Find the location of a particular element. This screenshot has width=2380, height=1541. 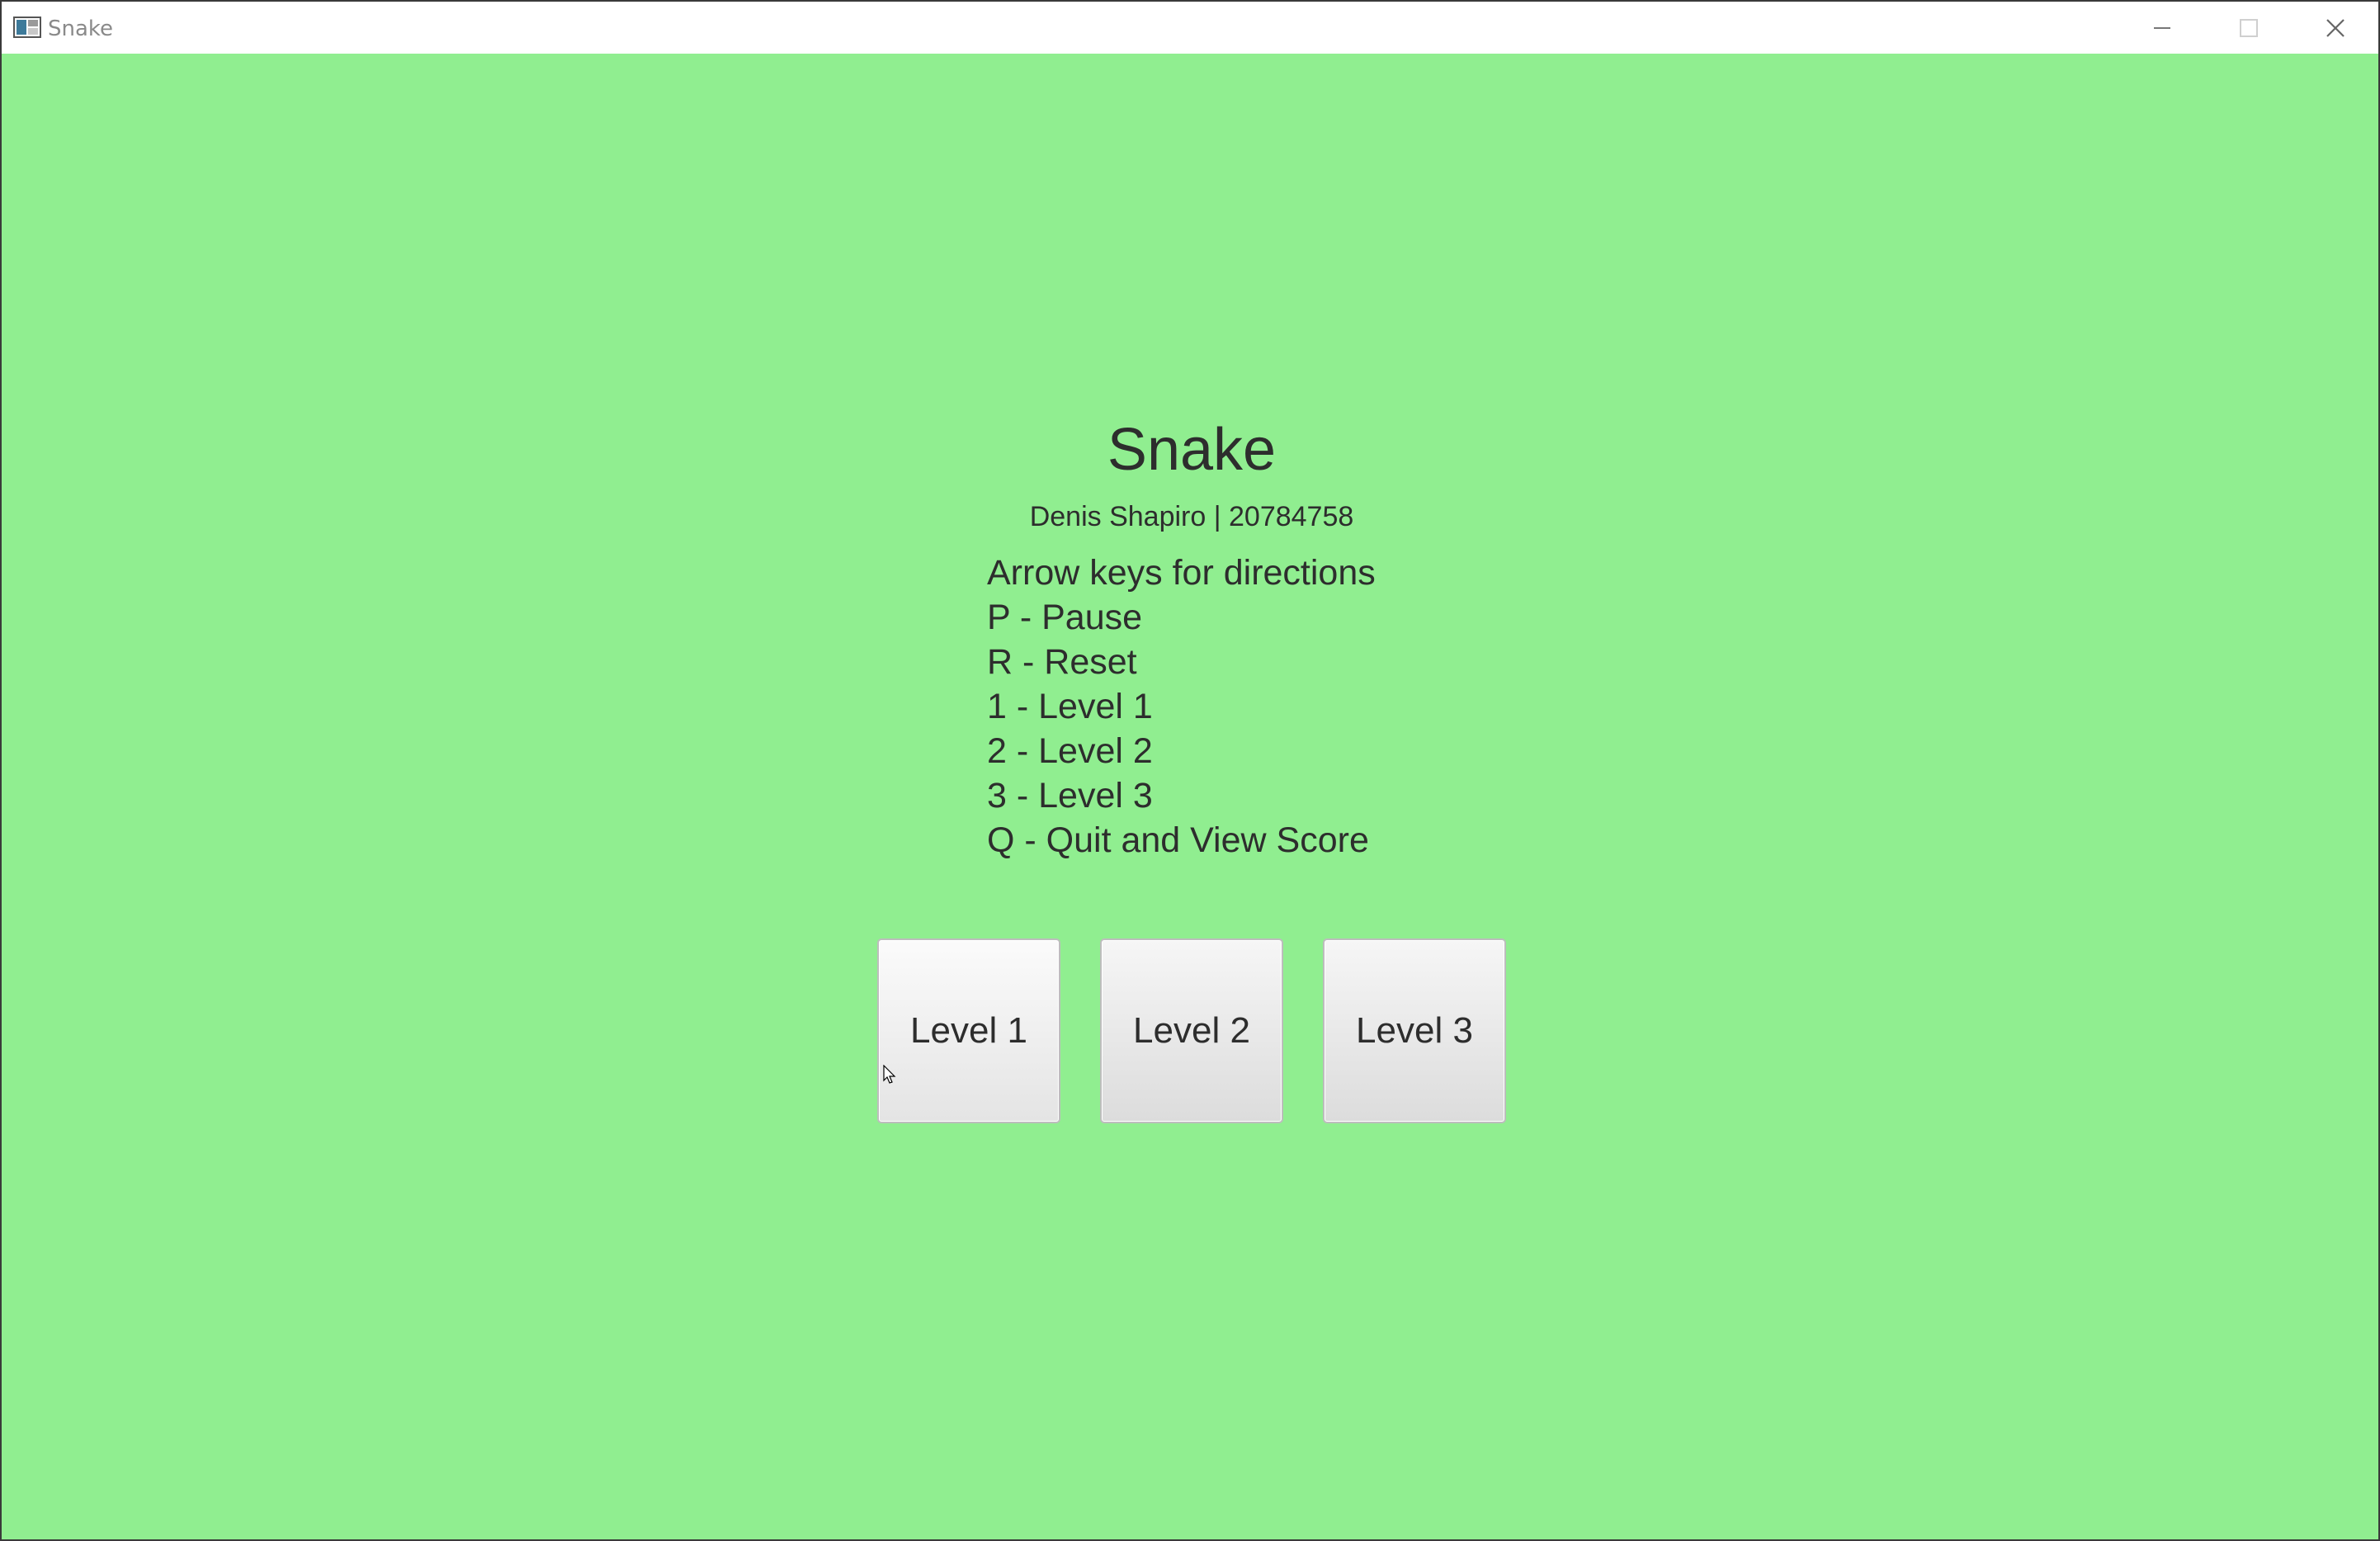

game-title: Snake is located at coordinates (1192, 450).